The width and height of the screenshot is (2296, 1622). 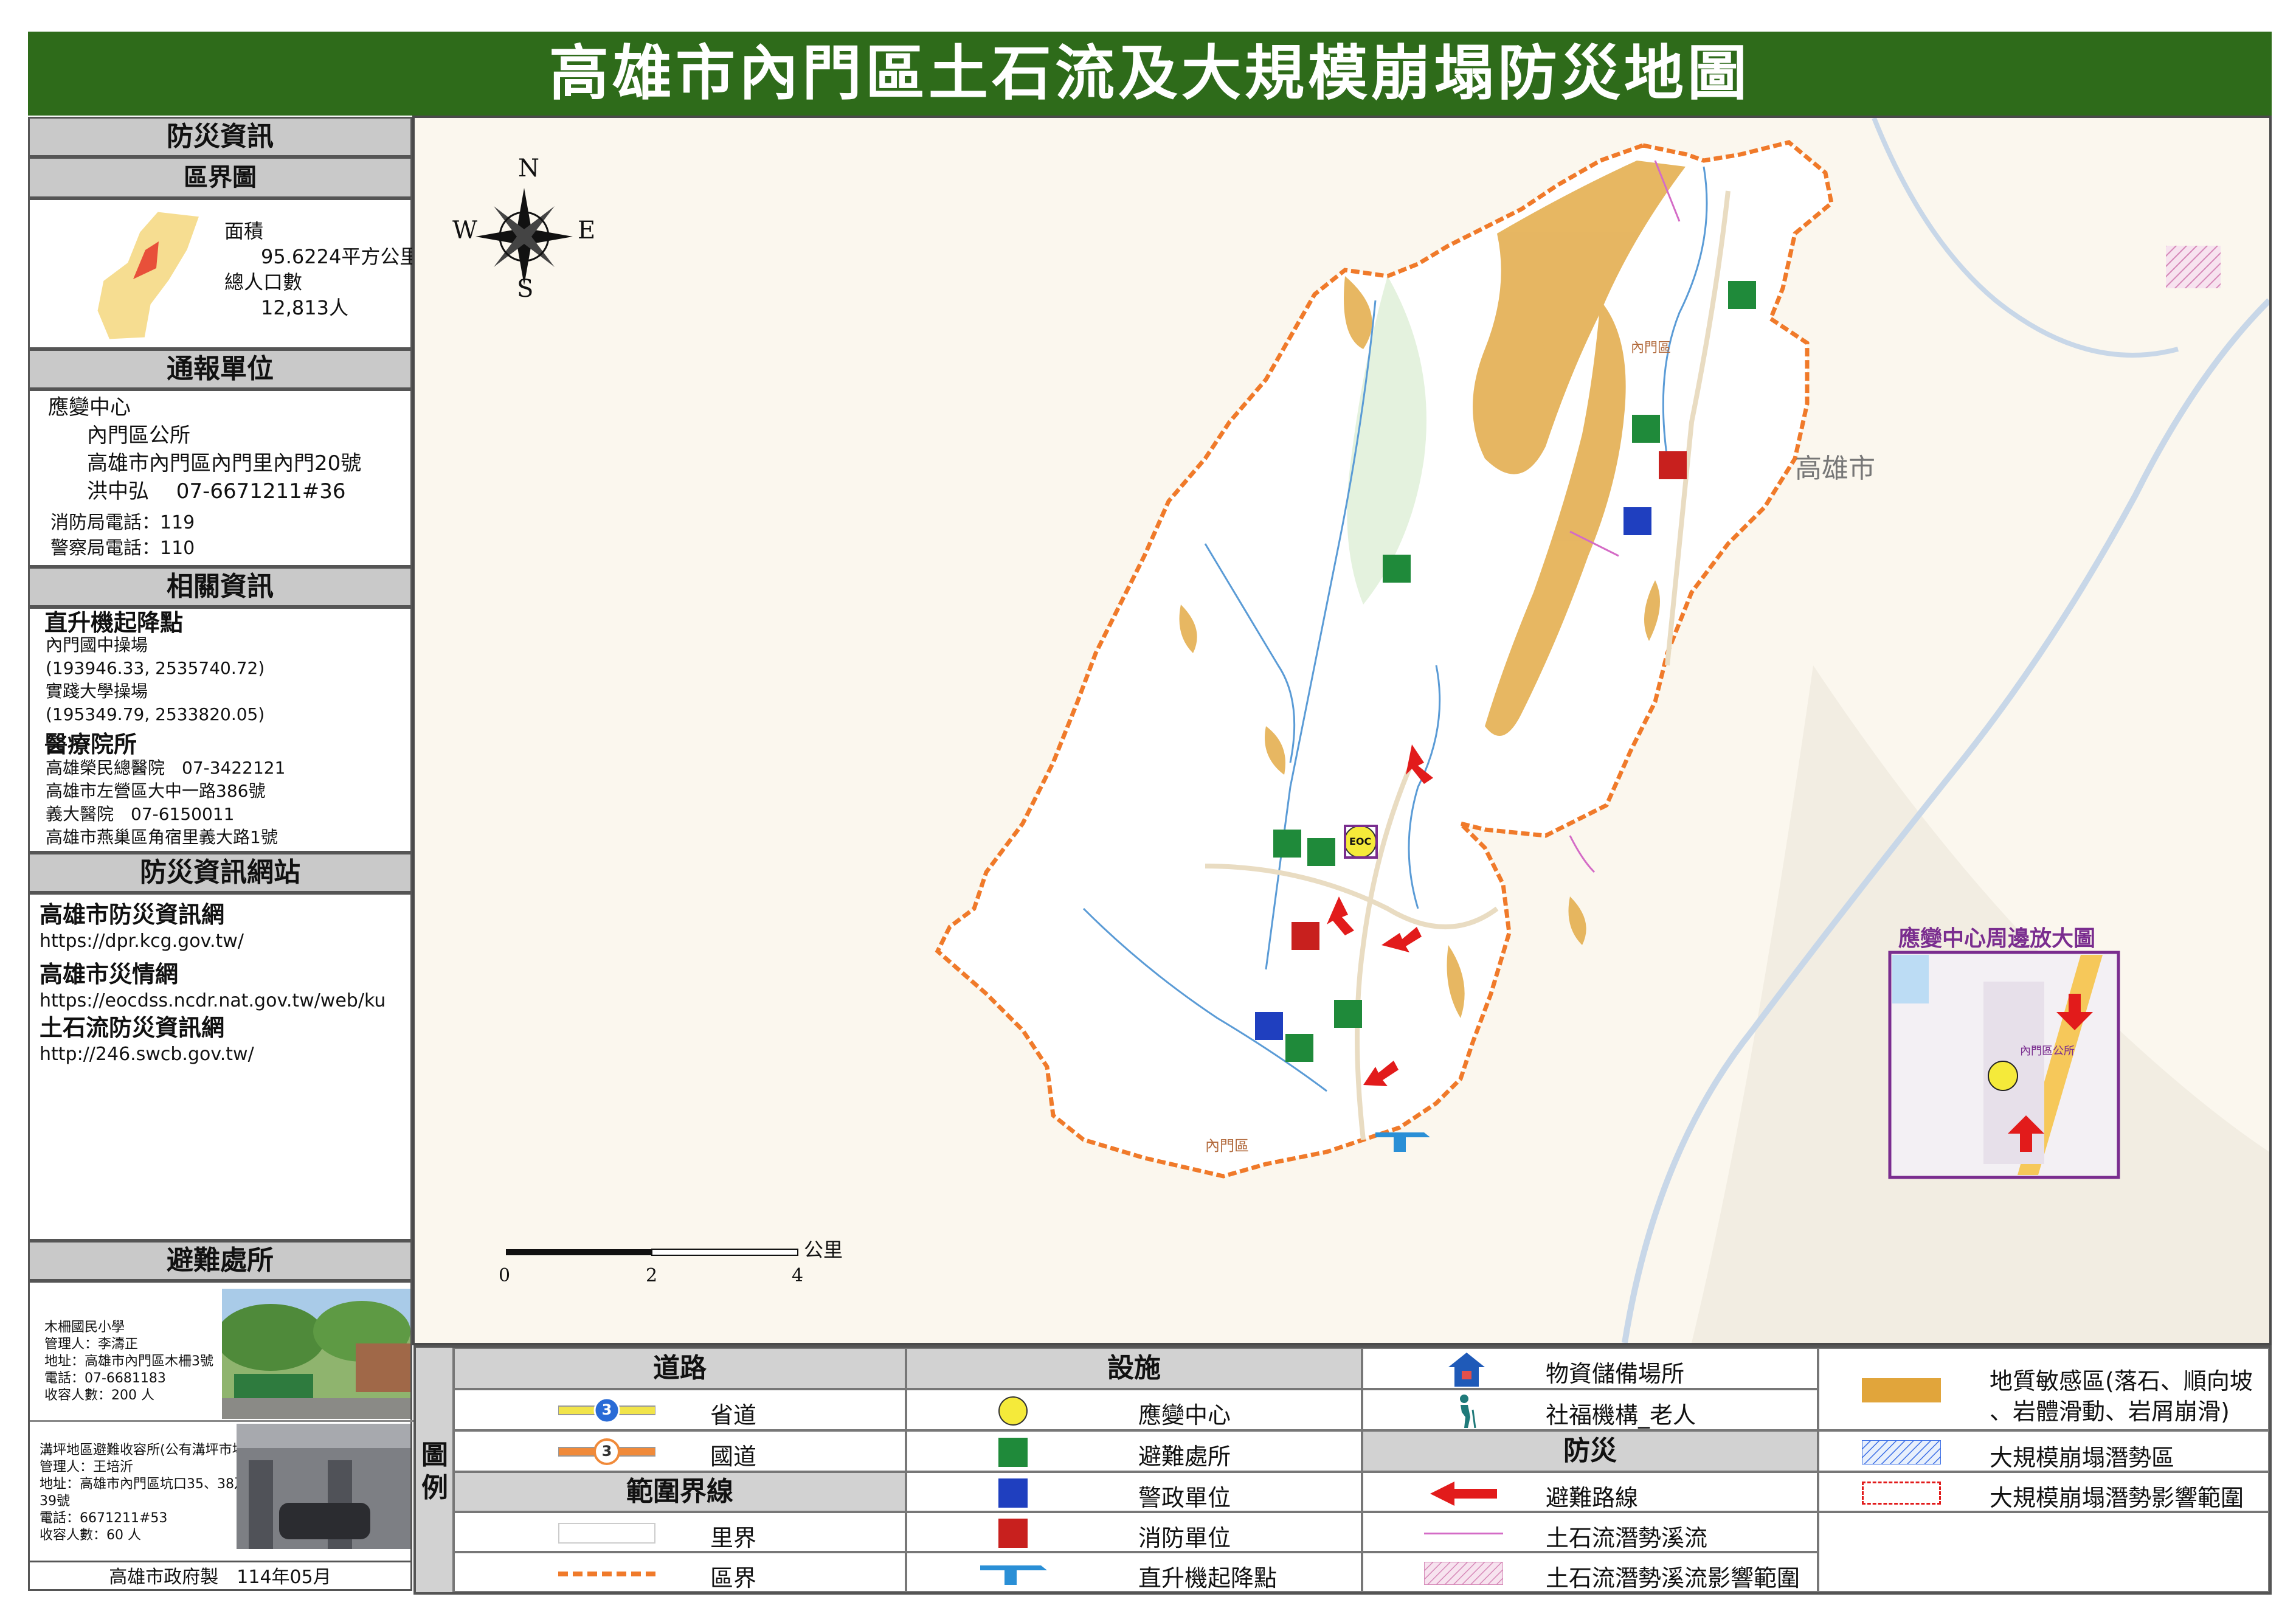 I want to click on inset-eoc-icon, so click(x=2003, y=1076).